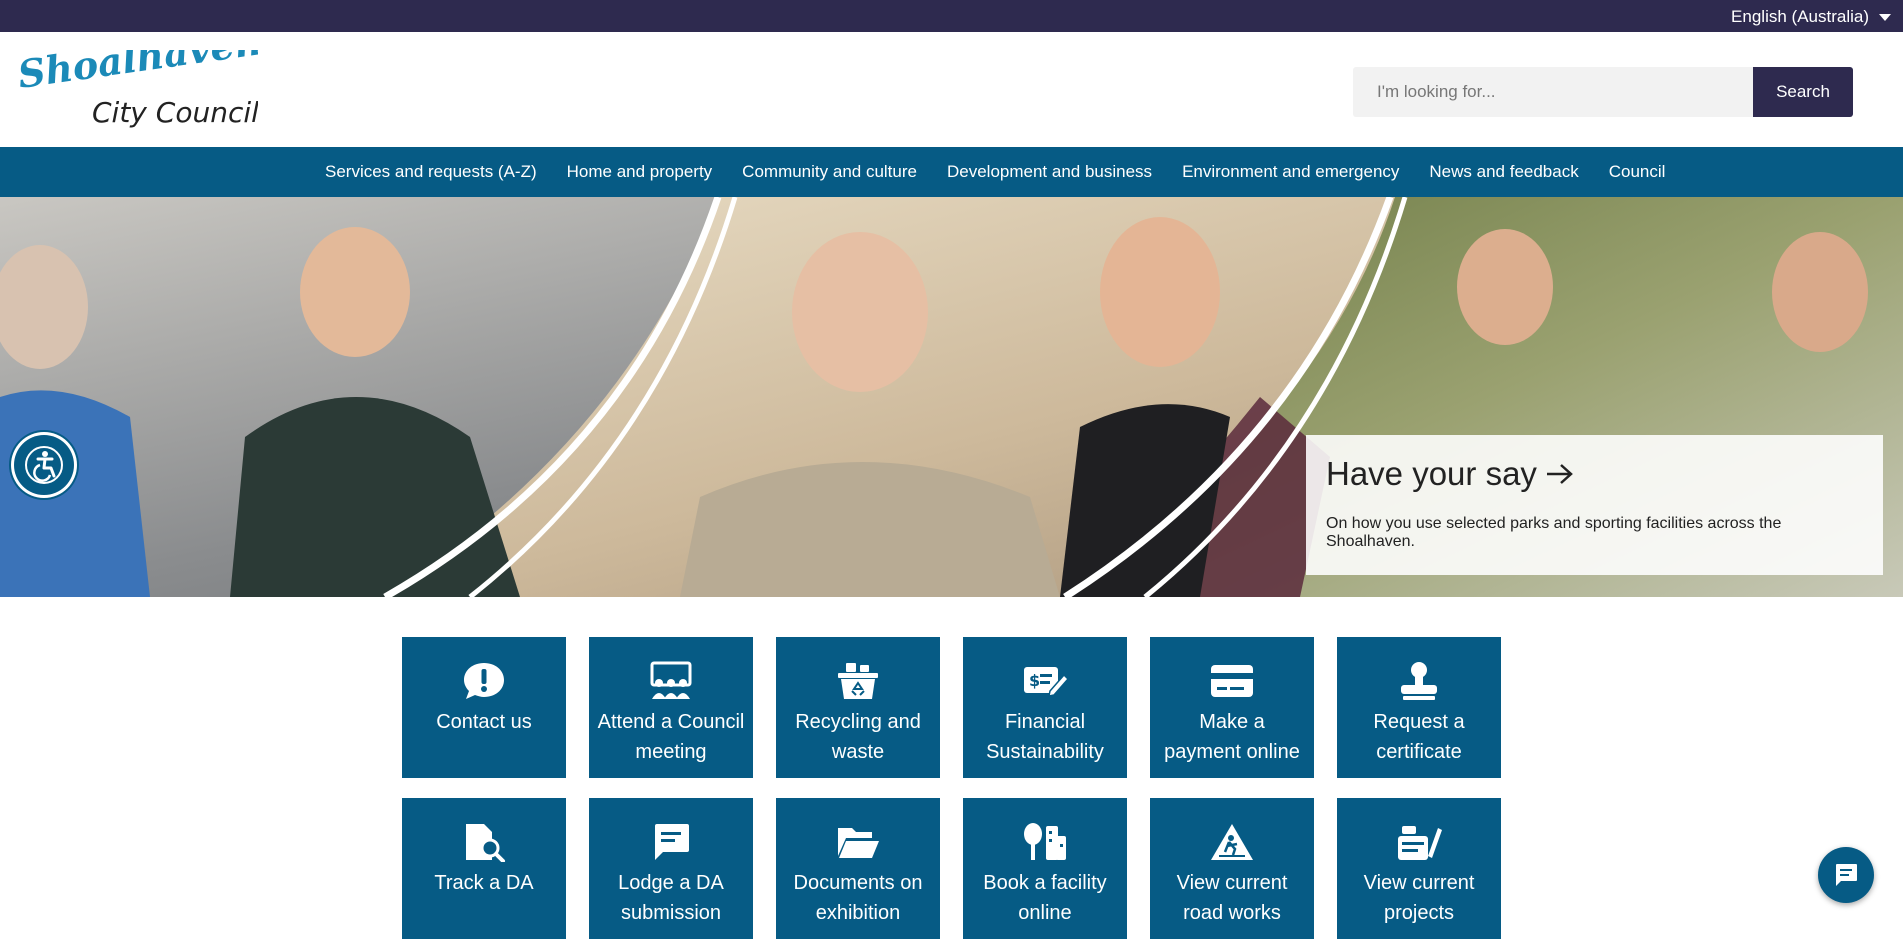  What do you see at coordinates (1232, 707) in the screenshot?
I see `tile-make-payment-online: Make a payment online` at bounding box center [1232, 707].